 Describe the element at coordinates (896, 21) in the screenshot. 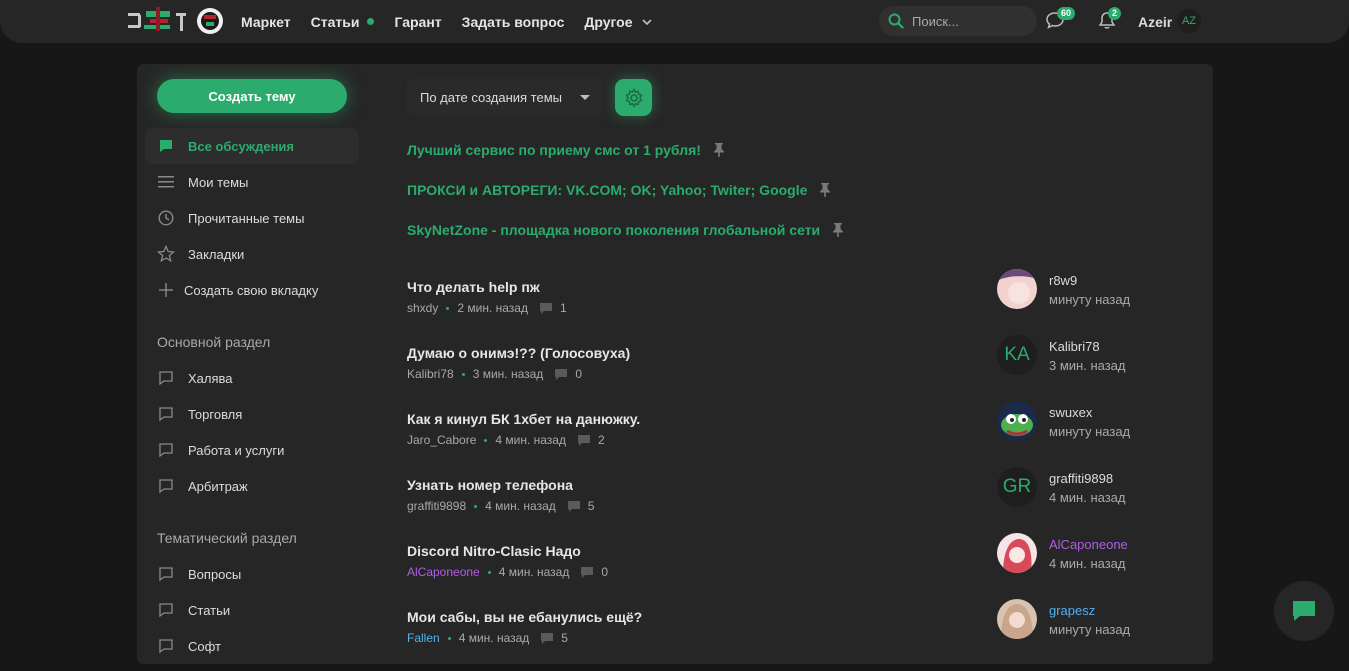

I see `search-icon` at that location.